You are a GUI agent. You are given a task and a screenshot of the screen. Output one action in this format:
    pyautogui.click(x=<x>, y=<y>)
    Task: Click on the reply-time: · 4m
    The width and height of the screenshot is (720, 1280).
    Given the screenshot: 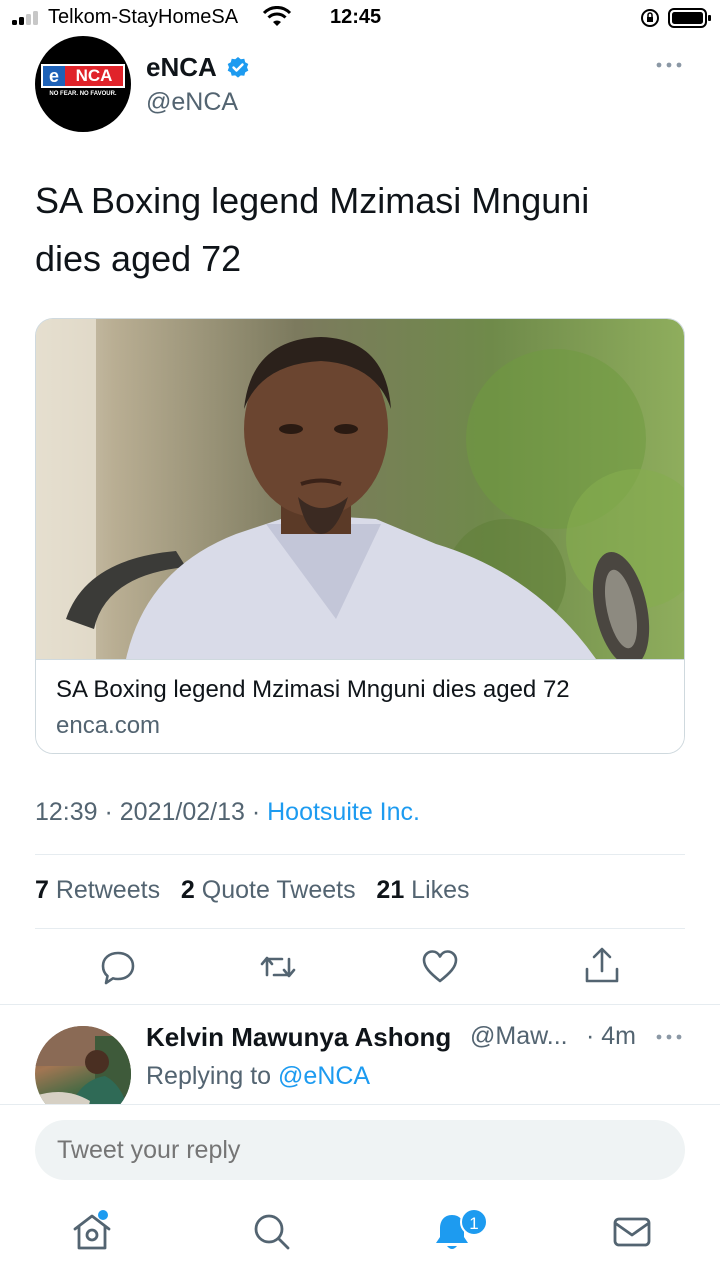 What is the action you would take?
    pyautogui.click(x=611, y=1036)
    